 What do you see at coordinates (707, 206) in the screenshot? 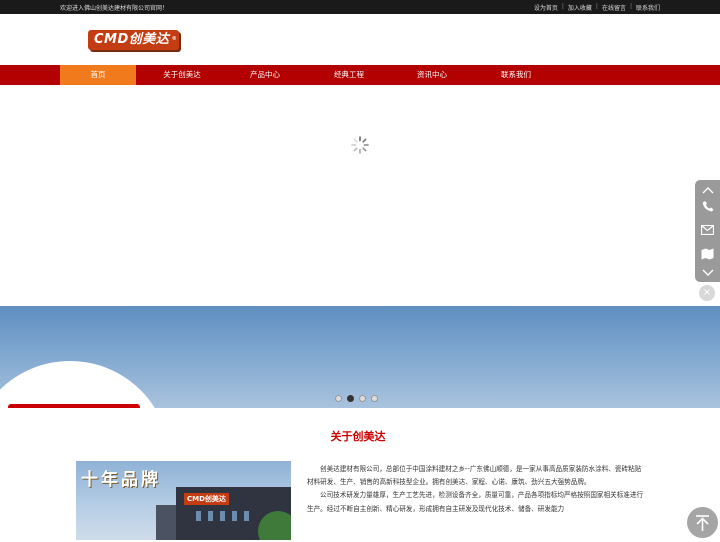
I see `phone-icon` at bounding box center [707, 206].